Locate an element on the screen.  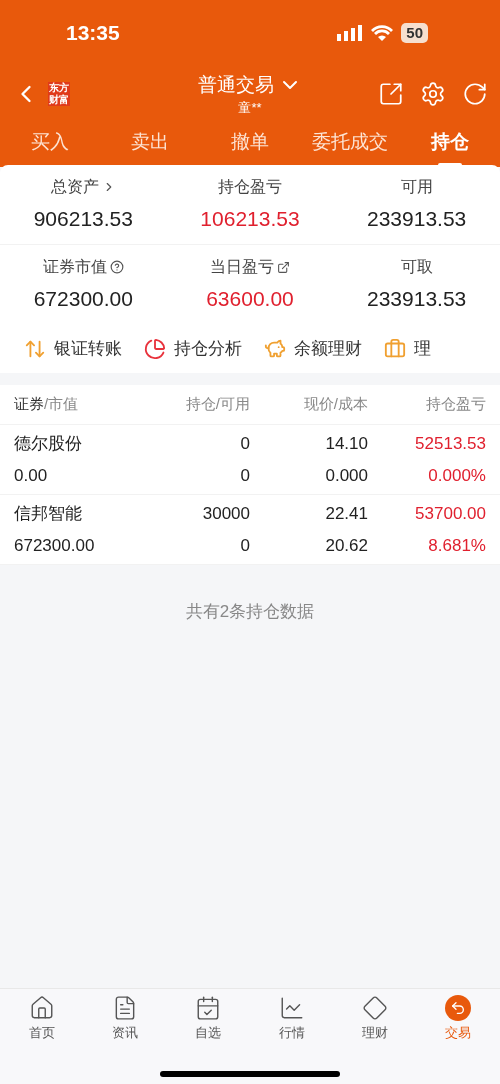
app-logo: 东方 财富 is located at coordinates (59, 94).